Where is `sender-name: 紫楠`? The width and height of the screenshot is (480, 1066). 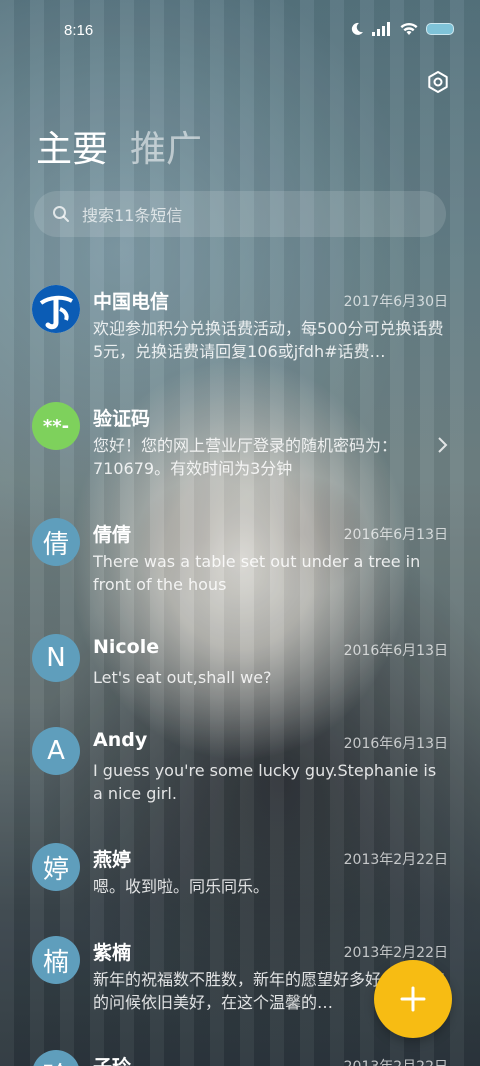 sender-name: 紫楠 is located at coordinates (112, 953).